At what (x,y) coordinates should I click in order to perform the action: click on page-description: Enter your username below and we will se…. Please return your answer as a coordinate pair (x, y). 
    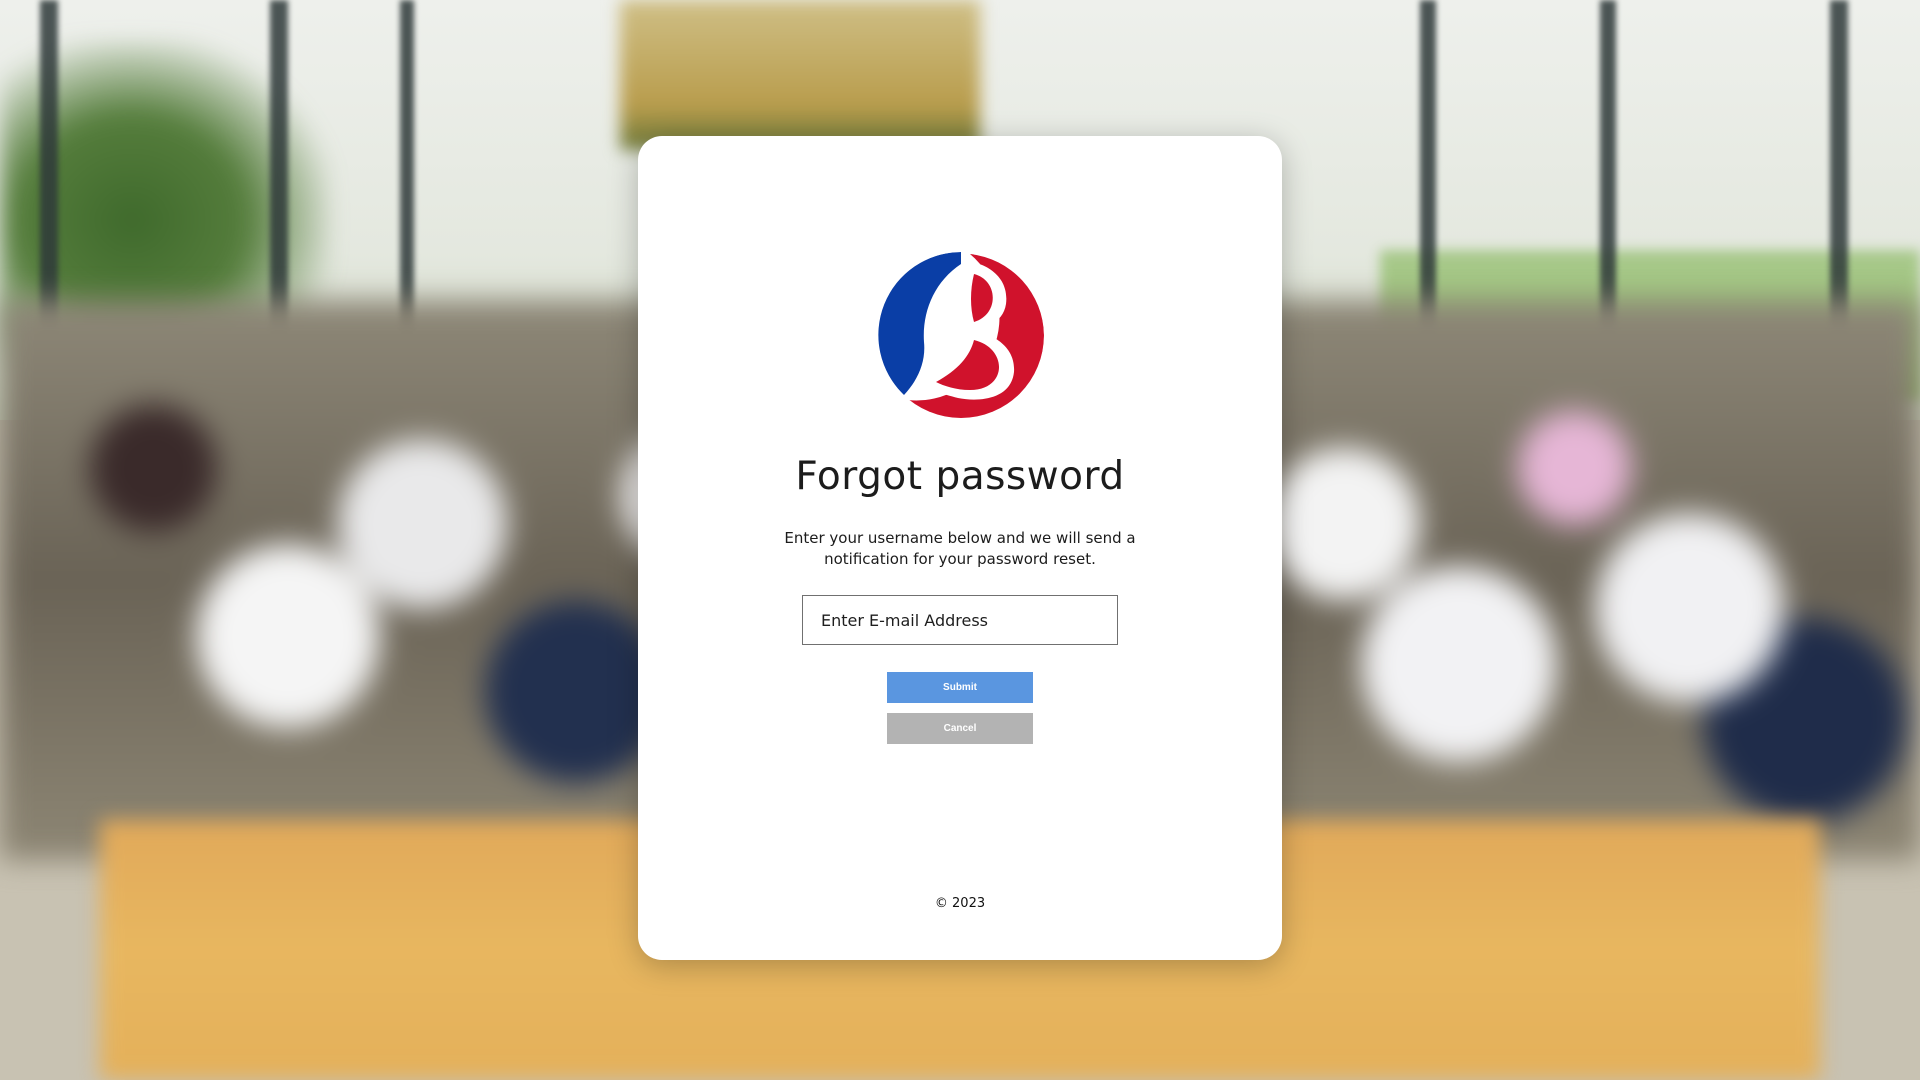
    Looking at the image, I should click on (960, 548).